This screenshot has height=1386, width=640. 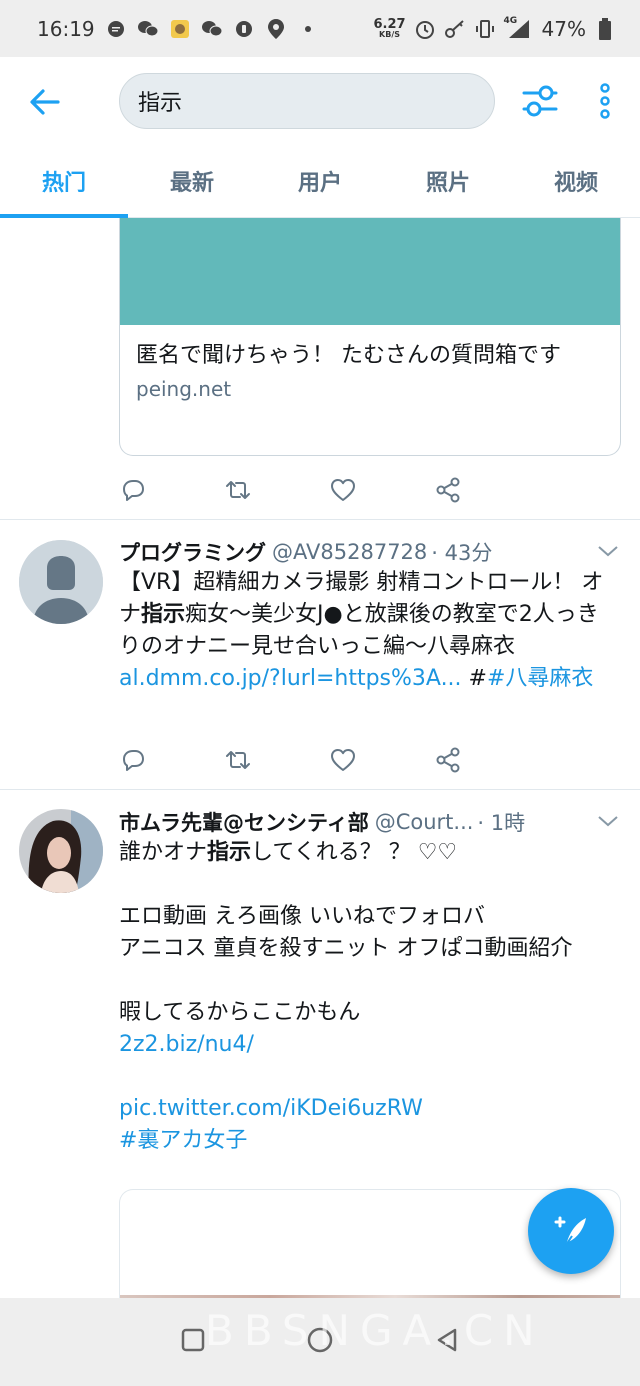 What do you see at coordinates (462, 553) in the screenshot?
I see `tweet-time: · 43分` at bounding box center [462, 553].